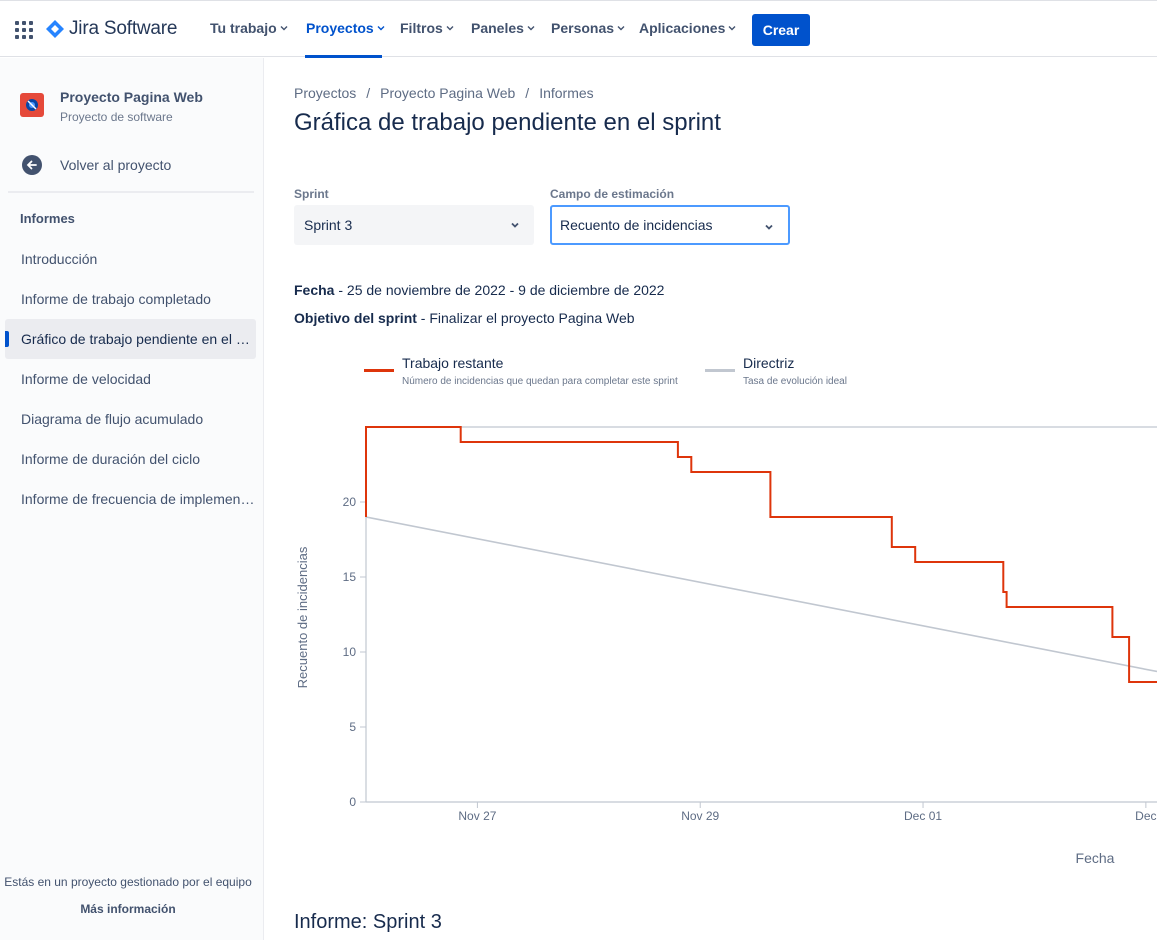 The width and height of the screenshot is (1157, 940). Describe the element at coordinates (923, 816) in the screenshot. I see `x-tick-label: Dec 01` at that location.